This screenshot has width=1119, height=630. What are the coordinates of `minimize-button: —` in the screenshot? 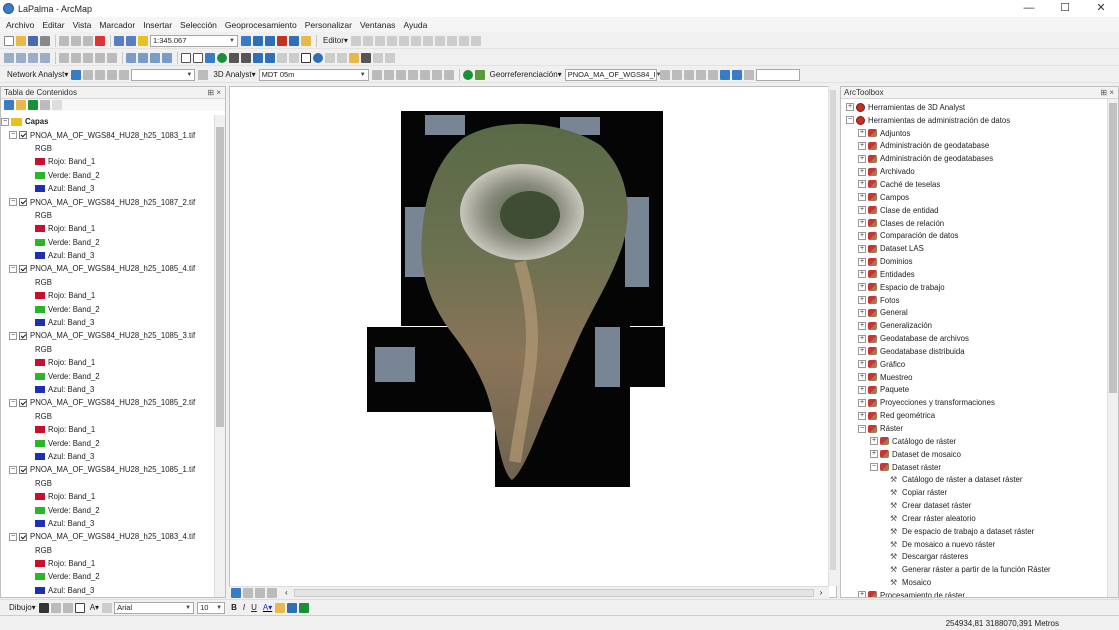 It's located at (1029, 8).